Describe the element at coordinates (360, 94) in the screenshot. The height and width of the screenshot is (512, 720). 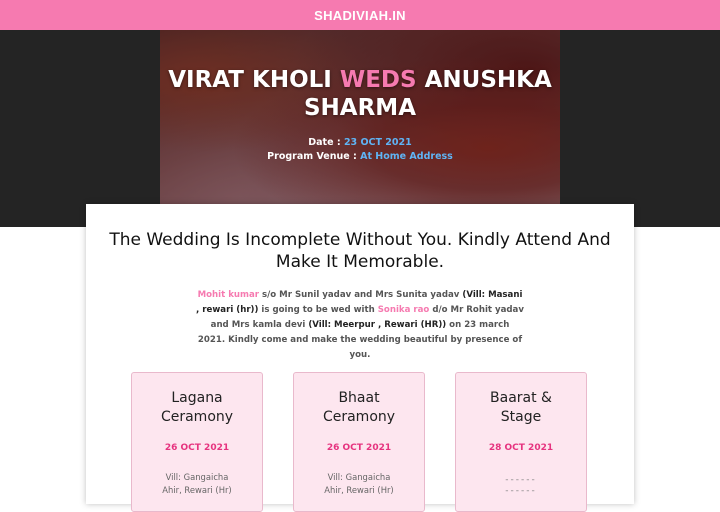
I see `couple-title: VIRAT KHOLI WEDS ANUSHKA SHARMA` at that location.